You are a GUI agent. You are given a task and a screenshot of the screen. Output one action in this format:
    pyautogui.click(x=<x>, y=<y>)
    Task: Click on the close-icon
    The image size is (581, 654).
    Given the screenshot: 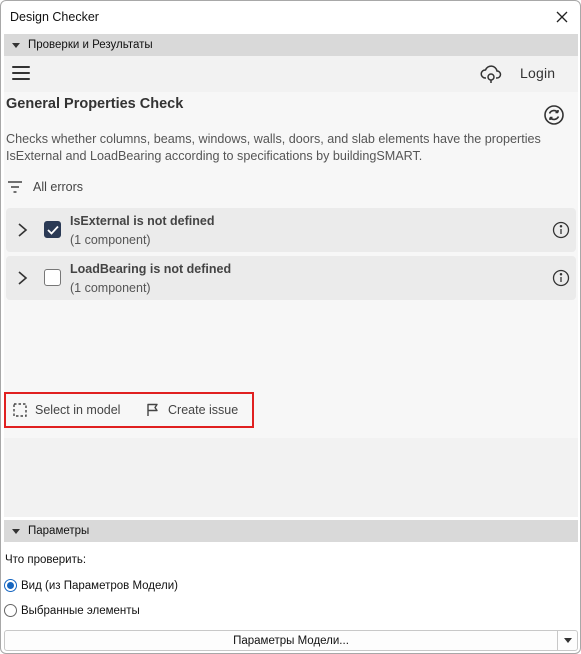 What is the action you would take?
    pyautogui.click(x=562, y=17)
    